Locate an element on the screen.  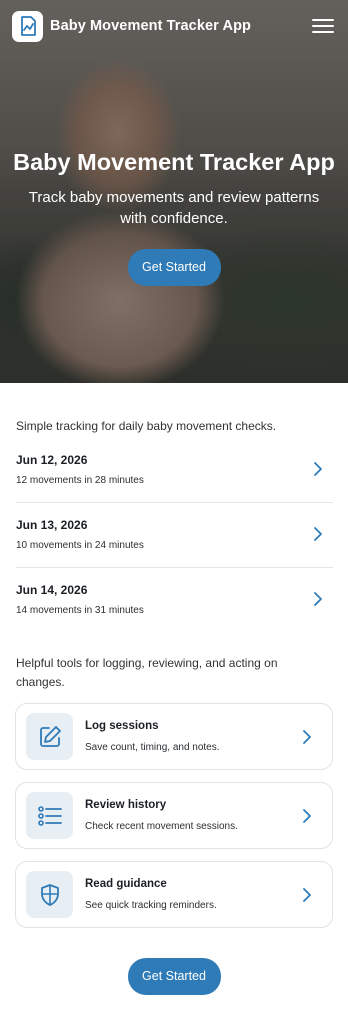
get-started-button-bottom: Get Started is located at coordinates (174, 976).